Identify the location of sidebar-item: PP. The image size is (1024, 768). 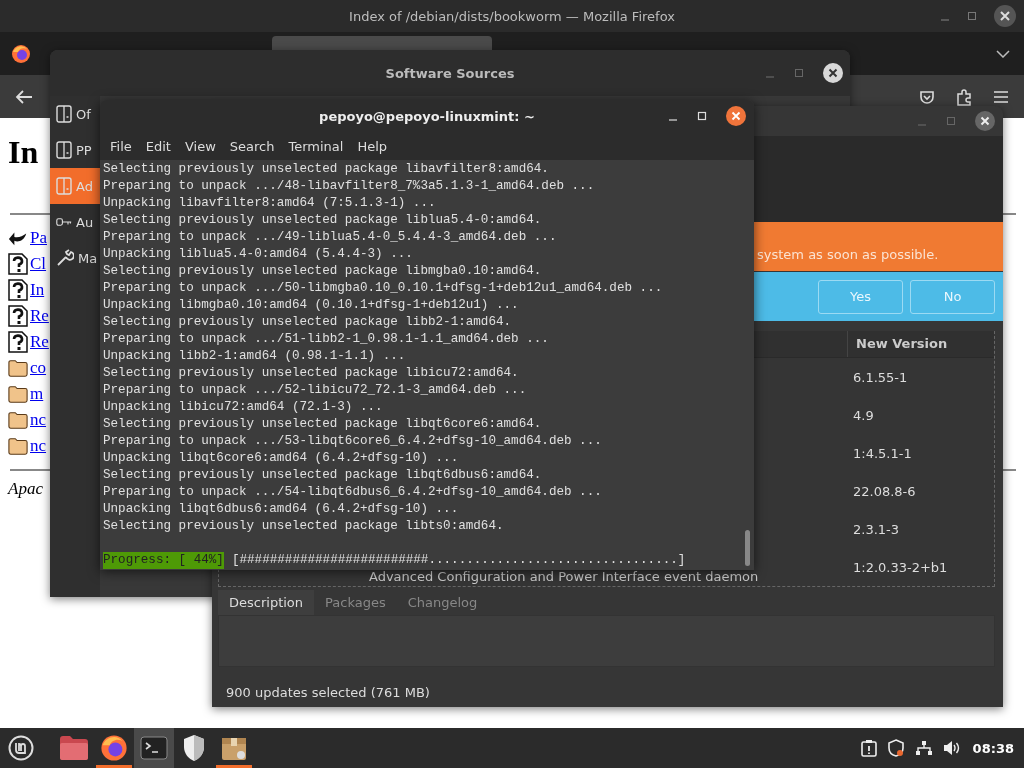
(75, 150).